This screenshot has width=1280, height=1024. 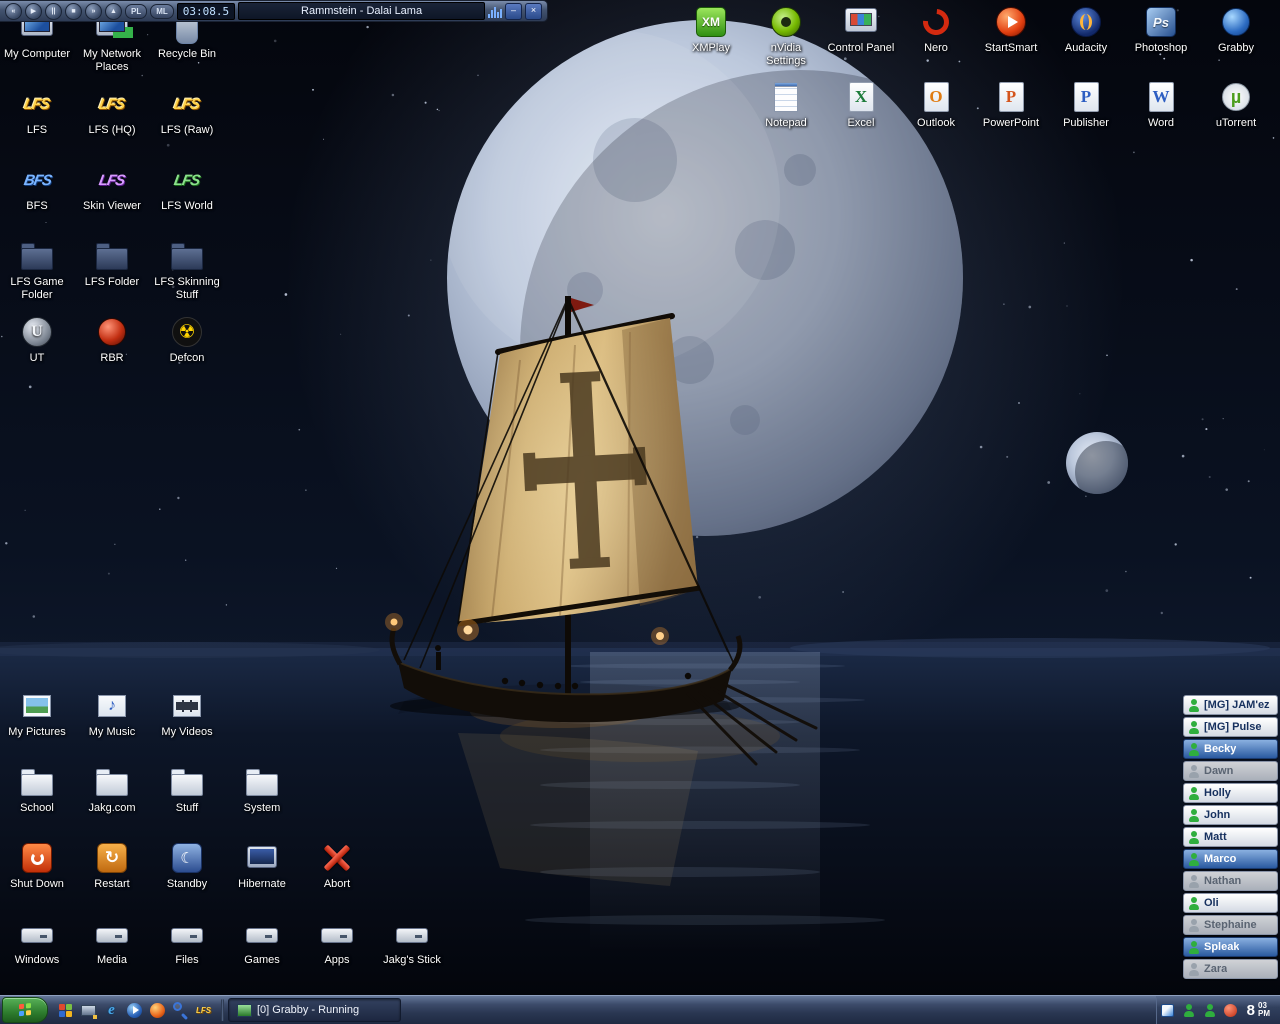 What do you see at coordinates (73, 11) in the screenshot?
I see `stop-button: ■` at bounding box center [73, 11].